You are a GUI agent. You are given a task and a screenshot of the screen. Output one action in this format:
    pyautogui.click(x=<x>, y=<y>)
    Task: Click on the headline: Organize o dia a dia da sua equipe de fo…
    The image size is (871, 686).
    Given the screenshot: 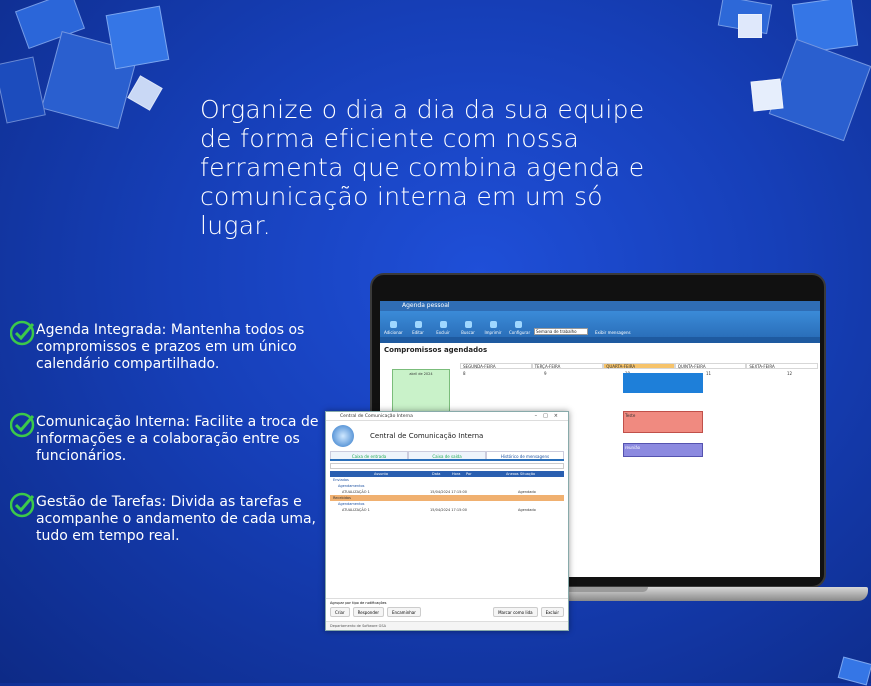 What is the action you would take?
    pyautogui.click(x=422, y=167)
    